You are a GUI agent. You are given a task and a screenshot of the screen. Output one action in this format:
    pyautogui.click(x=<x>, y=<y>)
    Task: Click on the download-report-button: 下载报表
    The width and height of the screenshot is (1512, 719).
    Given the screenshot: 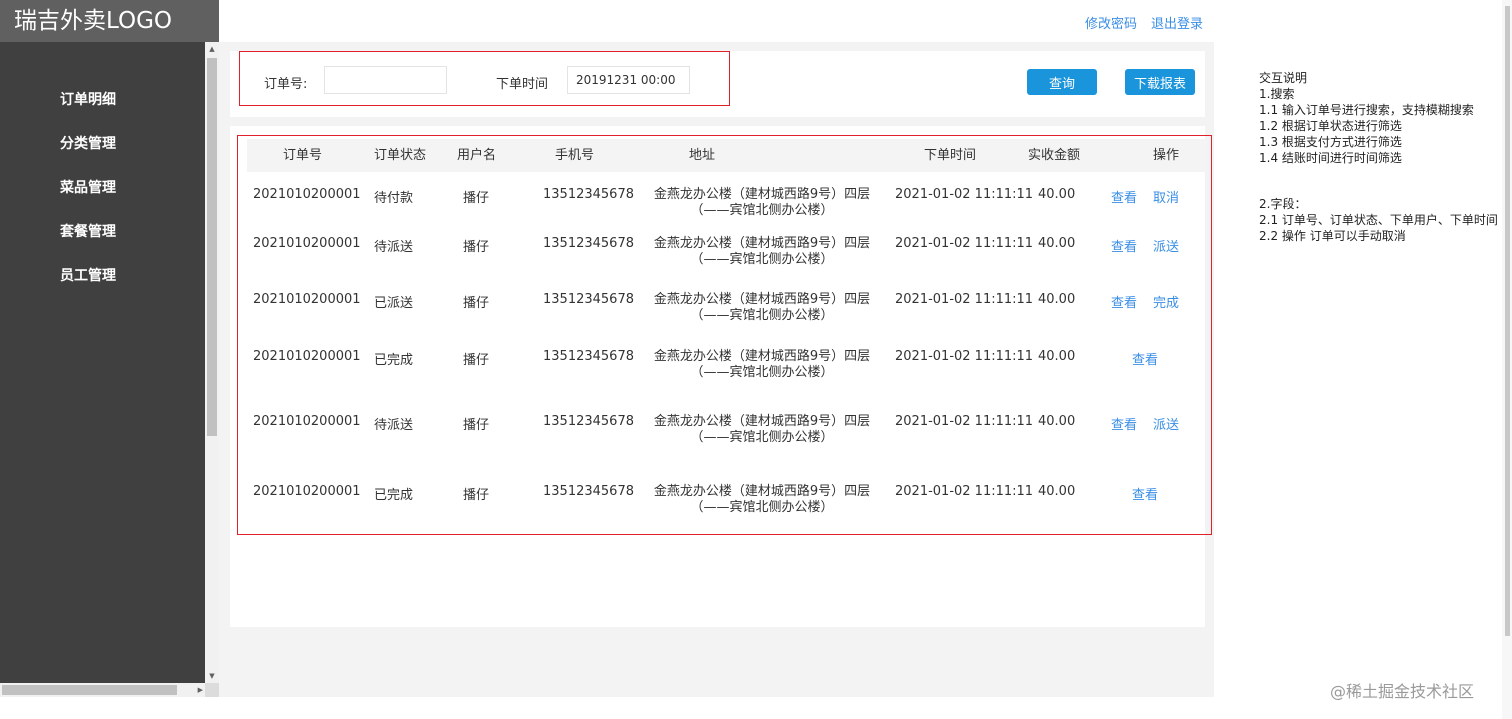 What is the action you would take?
    pyautogui.click(x=1160, y=82)
    